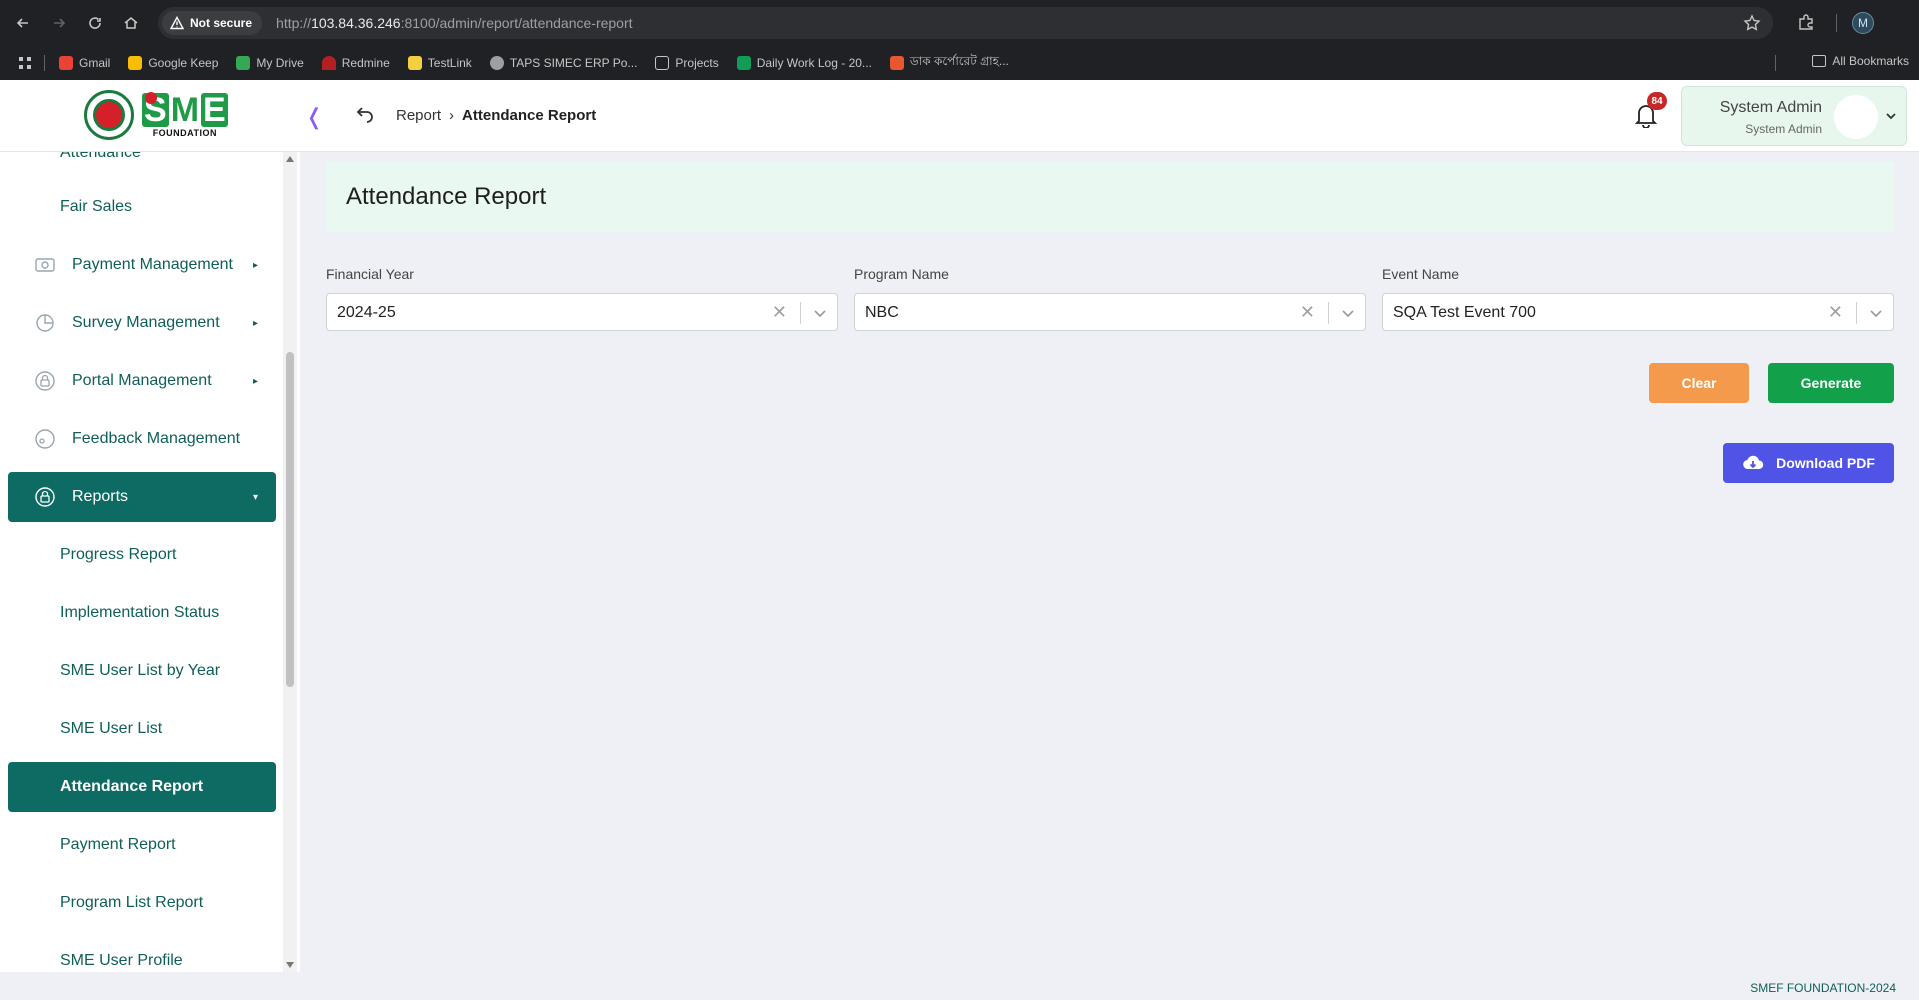  I want to click on feedback-icon, so click(45, 439).